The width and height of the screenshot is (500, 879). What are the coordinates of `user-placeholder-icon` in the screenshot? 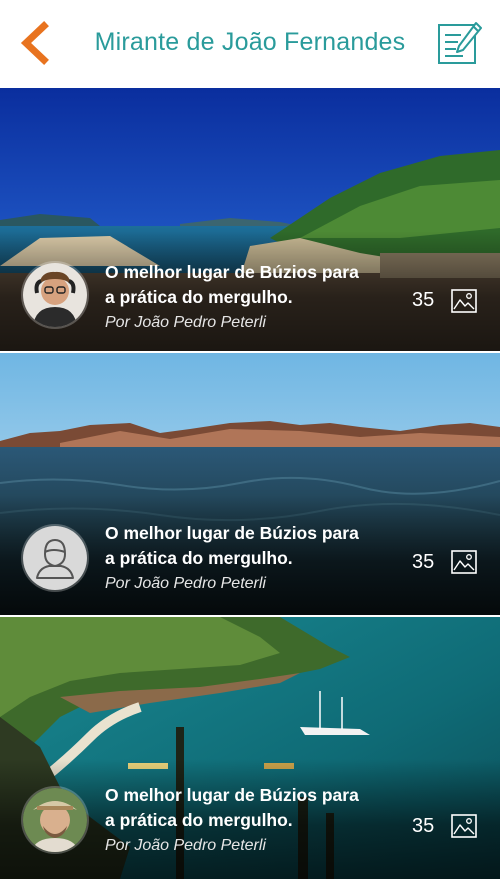 It's located at (55, 558).